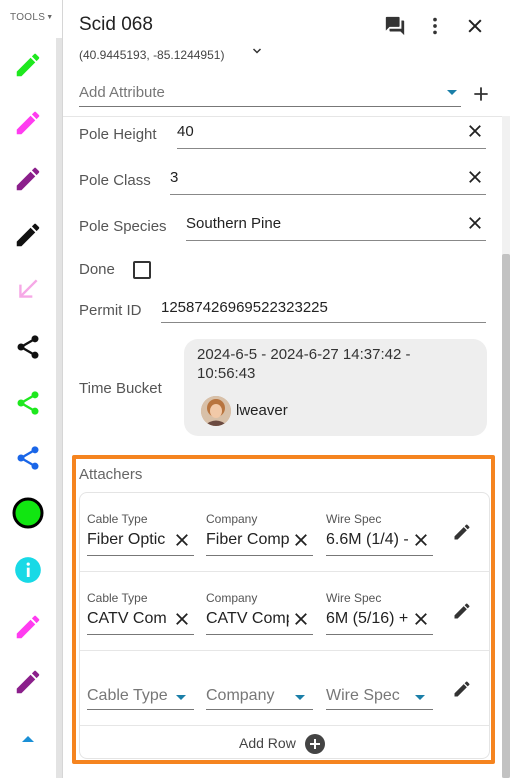 The width and height of the screenshot is (510, 778). What do you see at coordinates (116, 24) in the screenshot?
I see `page-title: Scid 068` at bounding box center [116, 24].